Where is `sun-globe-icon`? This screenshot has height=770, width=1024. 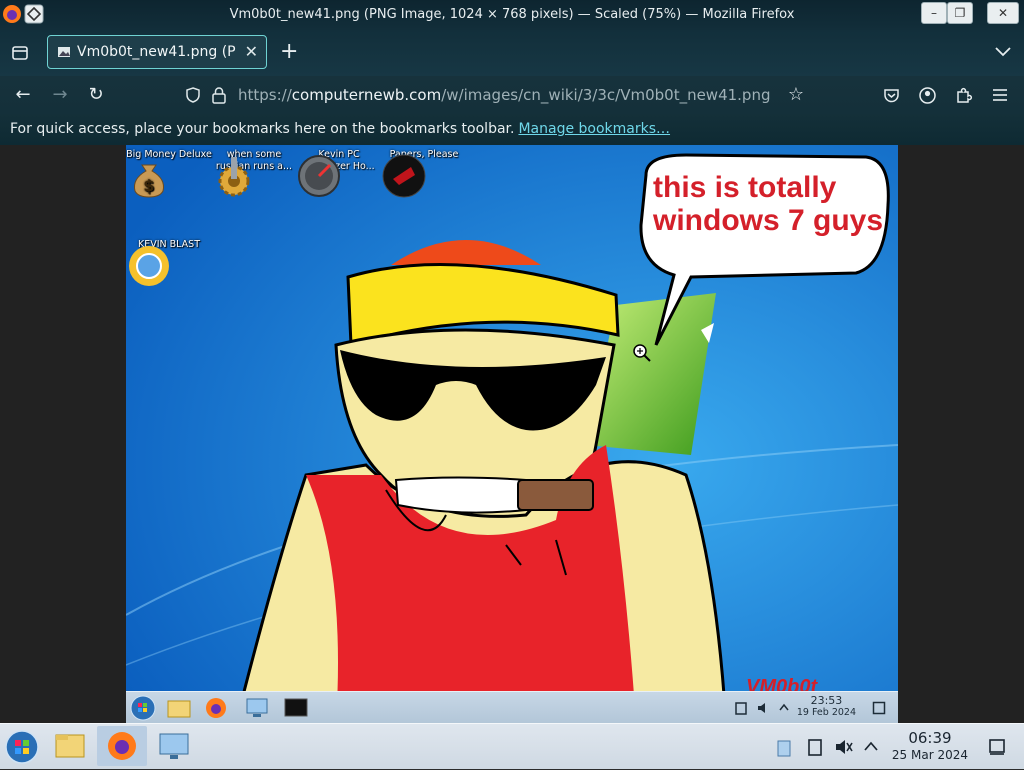
sun-globe-icon is located at coordinates (149, 266).